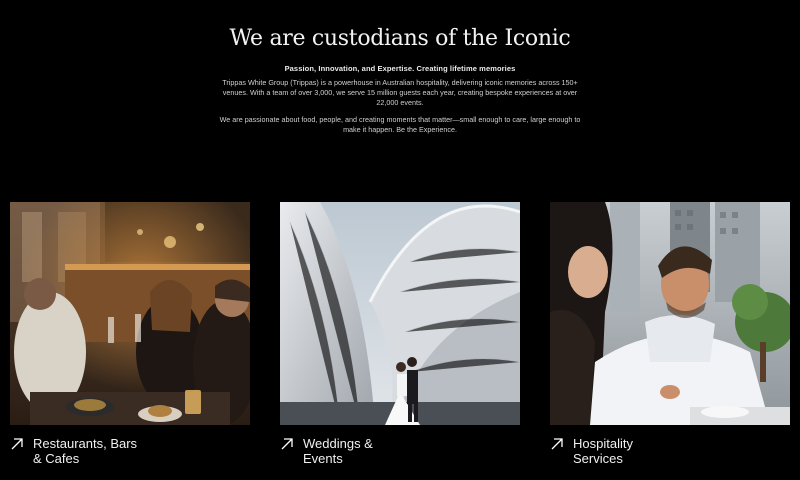 The image size is (800, 480). What do you see at coordinates (400, 451) in the screenshot?
I see `card-weddings-link: Weddings & Events` at bounding box center [400, 451].